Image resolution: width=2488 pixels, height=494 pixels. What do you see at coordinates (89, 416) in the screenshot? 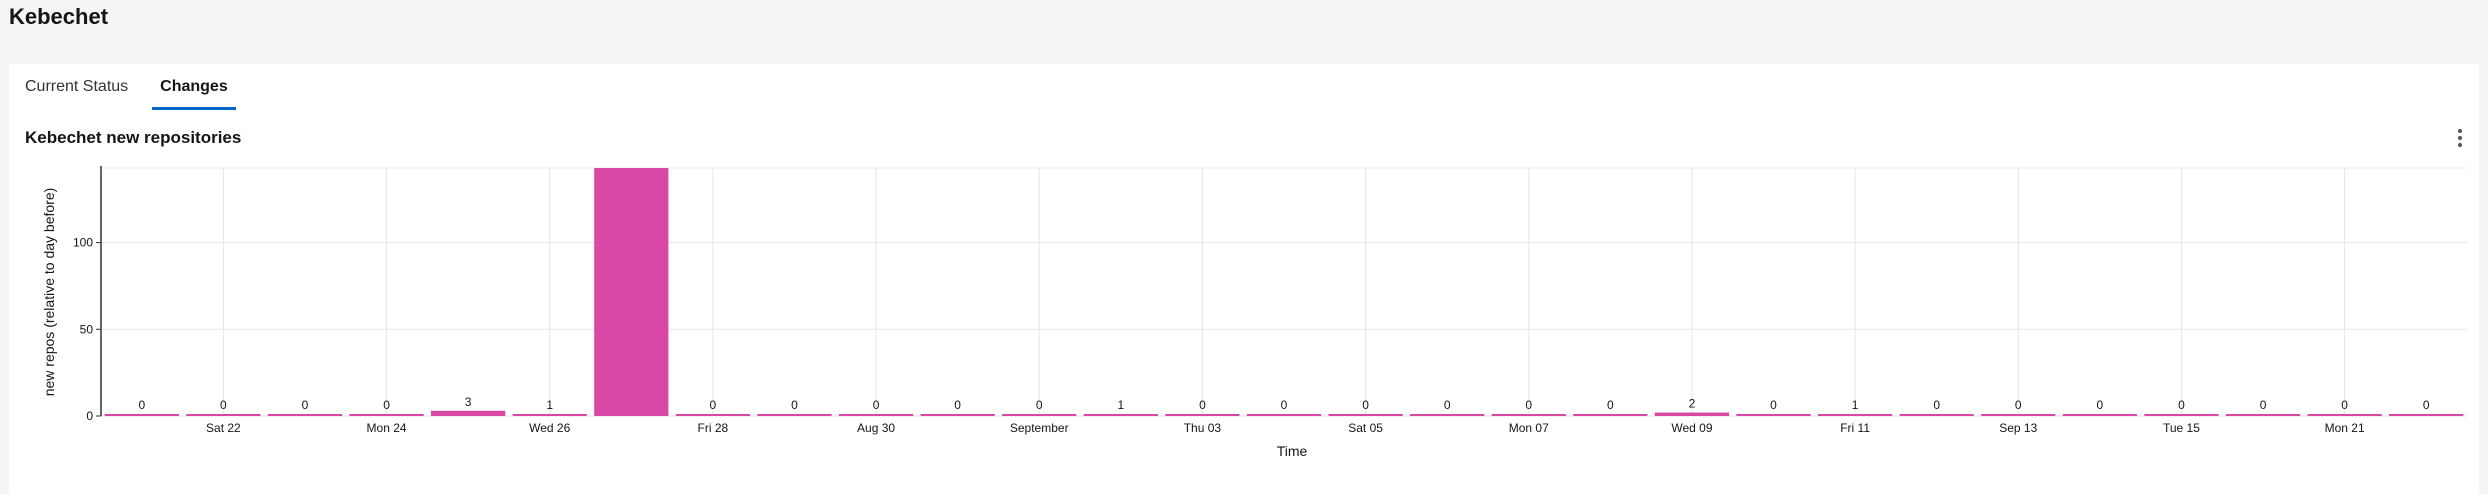
I see `y-tick-label: 0` at bounding box center [89, 416].